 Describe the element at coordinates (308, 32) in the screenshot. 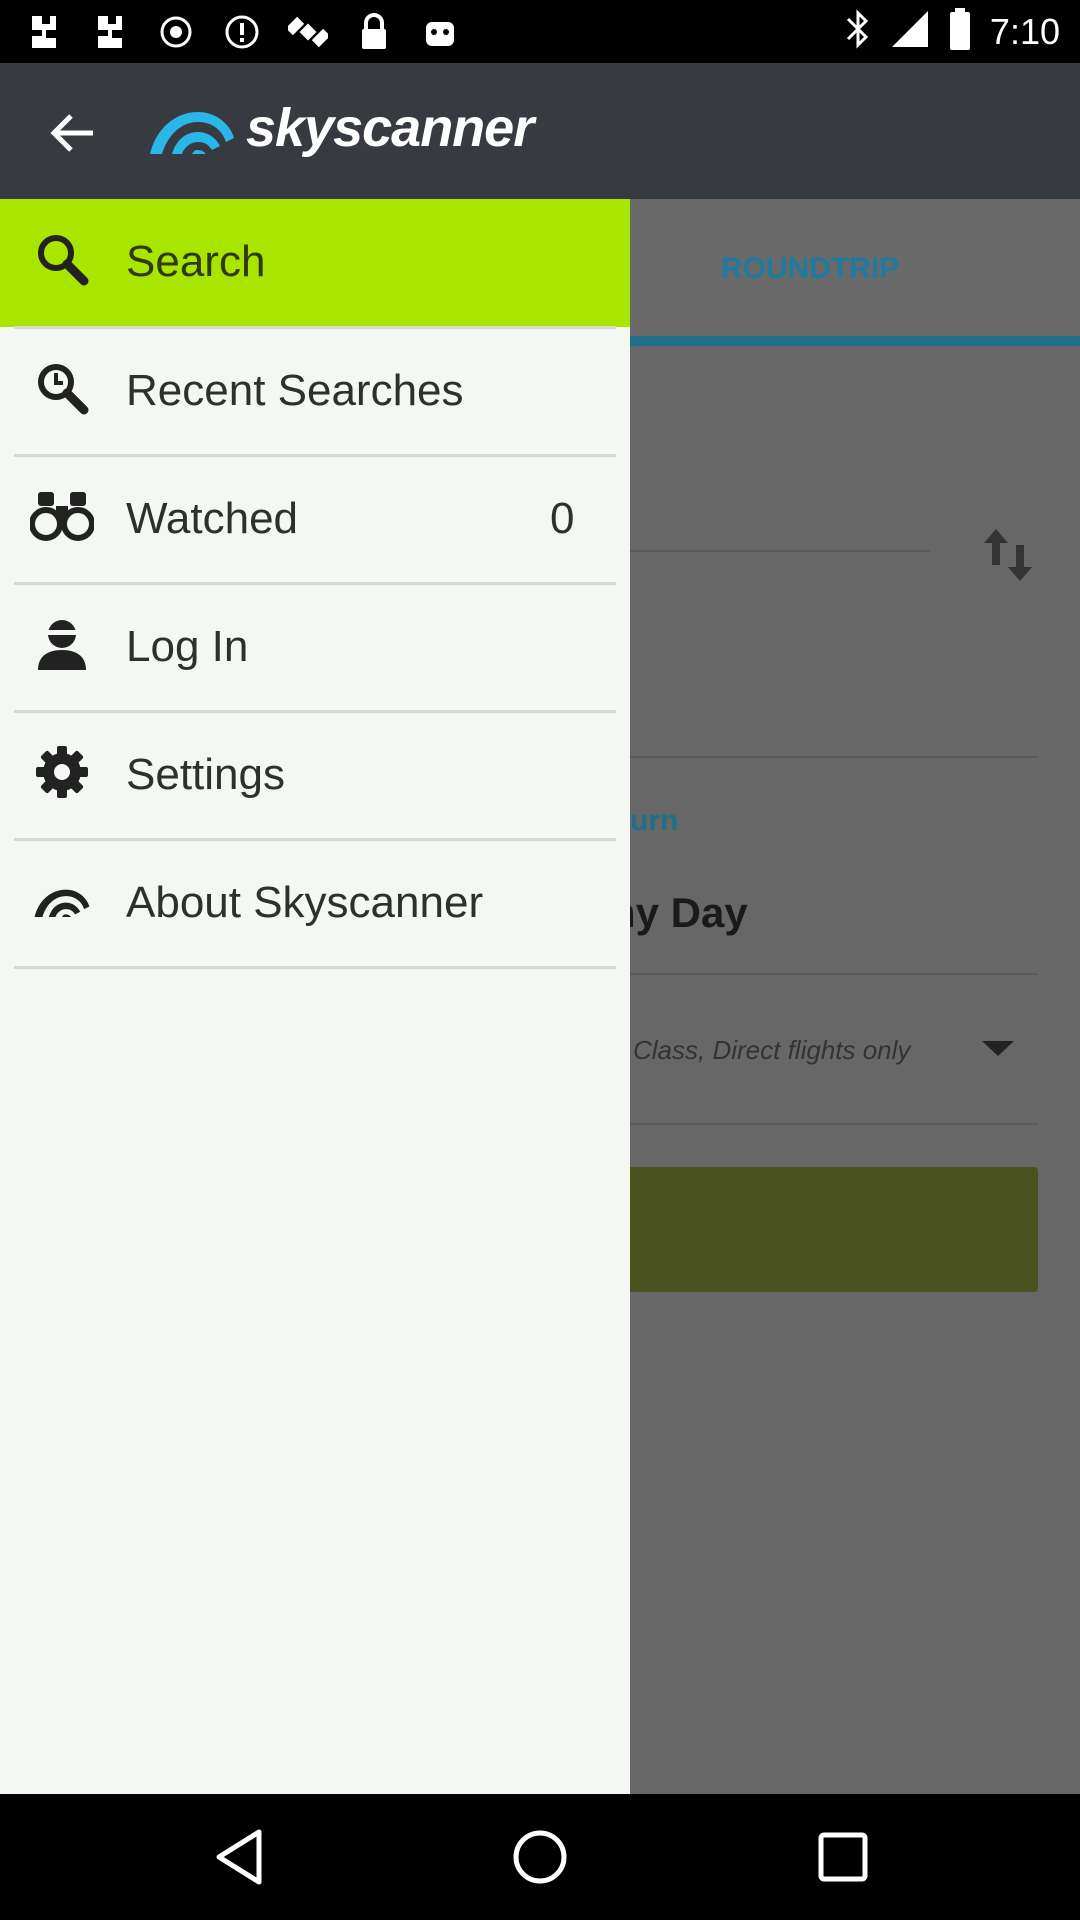

I see `satellite-icon` at that location.